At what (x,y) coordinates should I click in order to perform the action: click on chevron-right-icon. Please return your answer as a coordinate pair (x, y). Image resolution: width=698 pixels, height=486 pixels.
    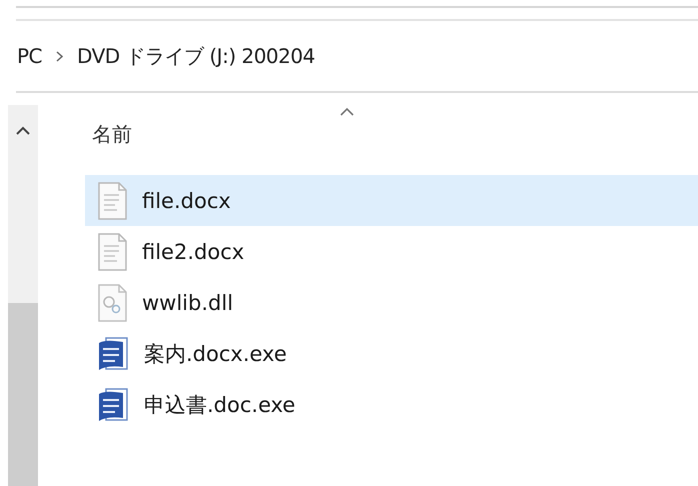
    Looking at the image, I should click on (60, 56).